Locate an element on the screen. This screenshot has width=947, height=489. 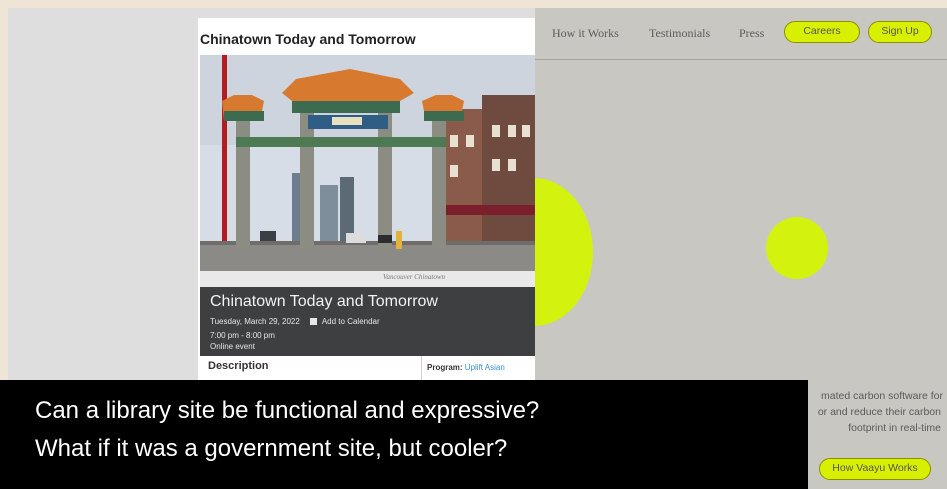
event-title: Chinatown Today and Tomorrow is located at coordinates (324, 301).